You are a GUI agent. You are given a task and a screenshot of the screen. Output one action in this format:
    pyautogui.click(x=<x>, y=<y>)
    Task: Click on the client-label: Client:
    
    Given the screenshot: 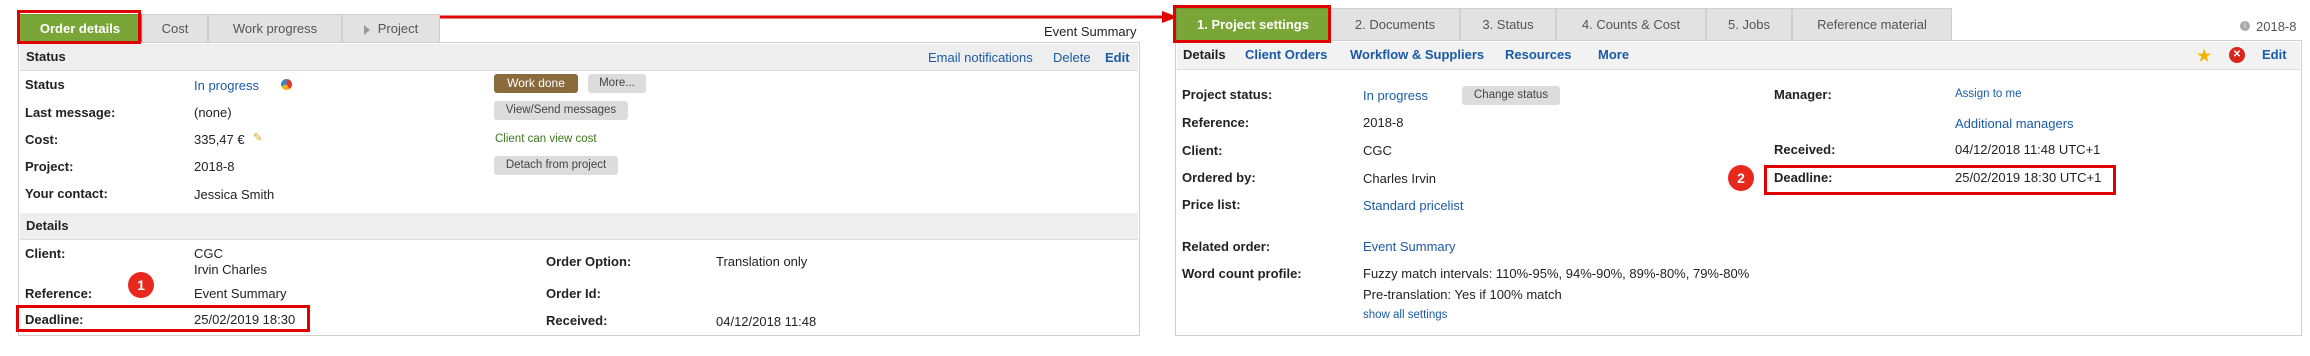 What is the action you would take?
    pyautogui.click(x=45, y=253)
    